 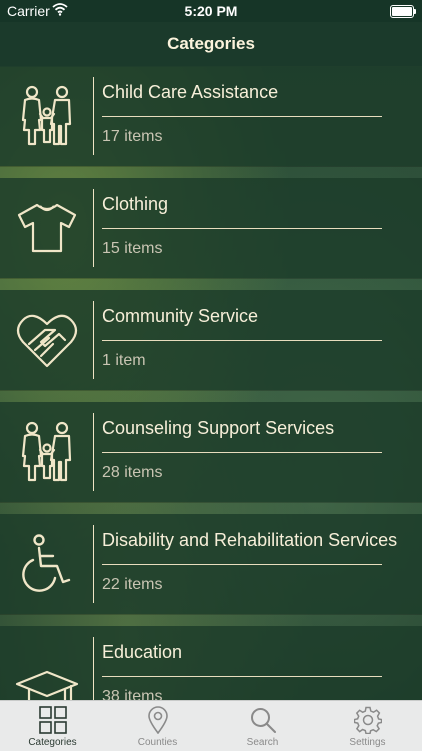 I want to click on category-count: 28 items, so click(x=132, y=472).